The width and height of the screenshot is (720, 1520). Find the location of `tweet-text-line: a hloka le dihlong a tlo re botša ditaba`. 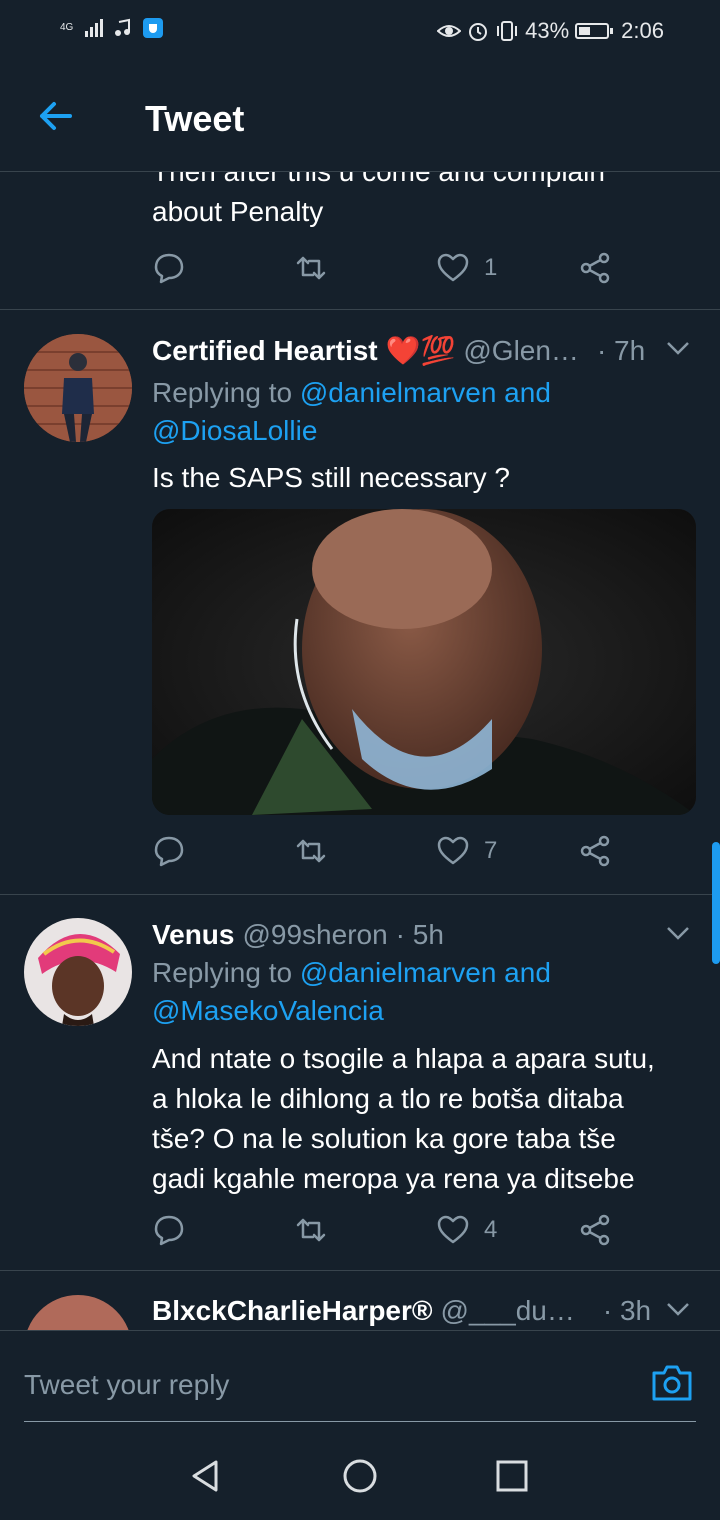

tweet-text-line: a hloka le dihlong a tlo re botša ditaba is located at coordinates (388, 1098).